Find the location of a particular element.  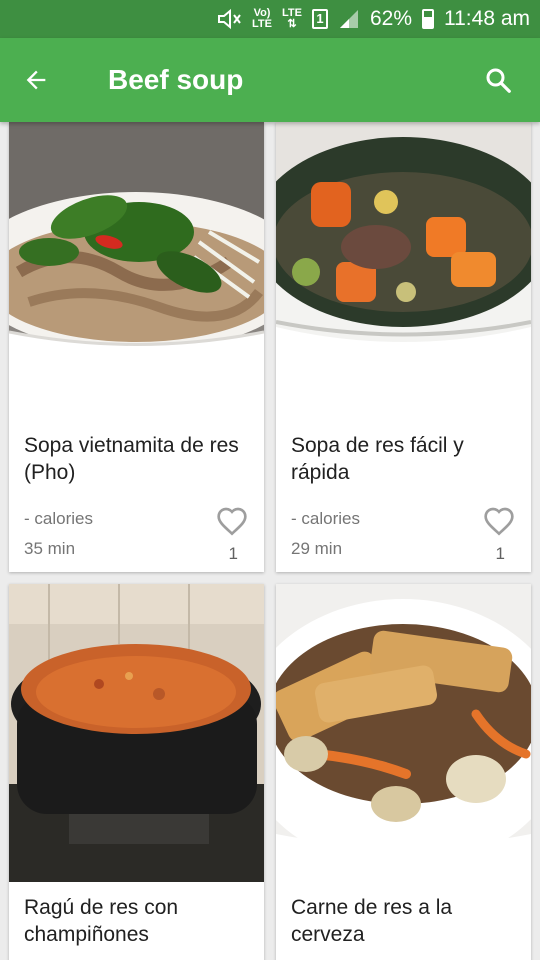

arrow-back-icon is located at coordinates (36, 80).